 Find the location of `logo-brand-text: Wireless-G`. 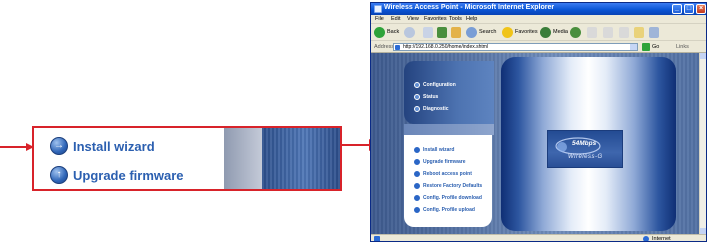

logo-brand-text: Wireless-G is located at coordinates (585, 157).